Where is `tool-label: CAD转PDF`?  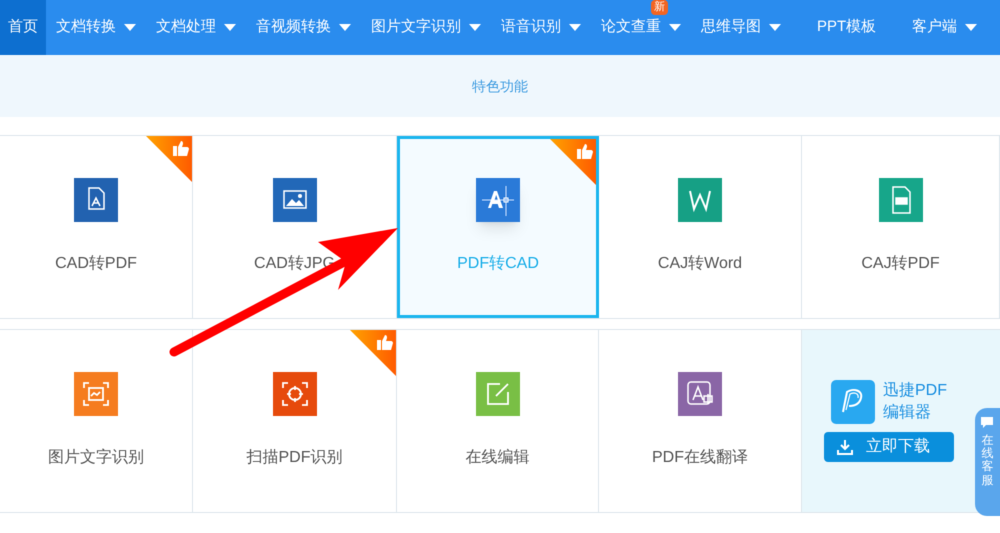
tool-label: CAD转PDF is located at coordinates (96, 264).